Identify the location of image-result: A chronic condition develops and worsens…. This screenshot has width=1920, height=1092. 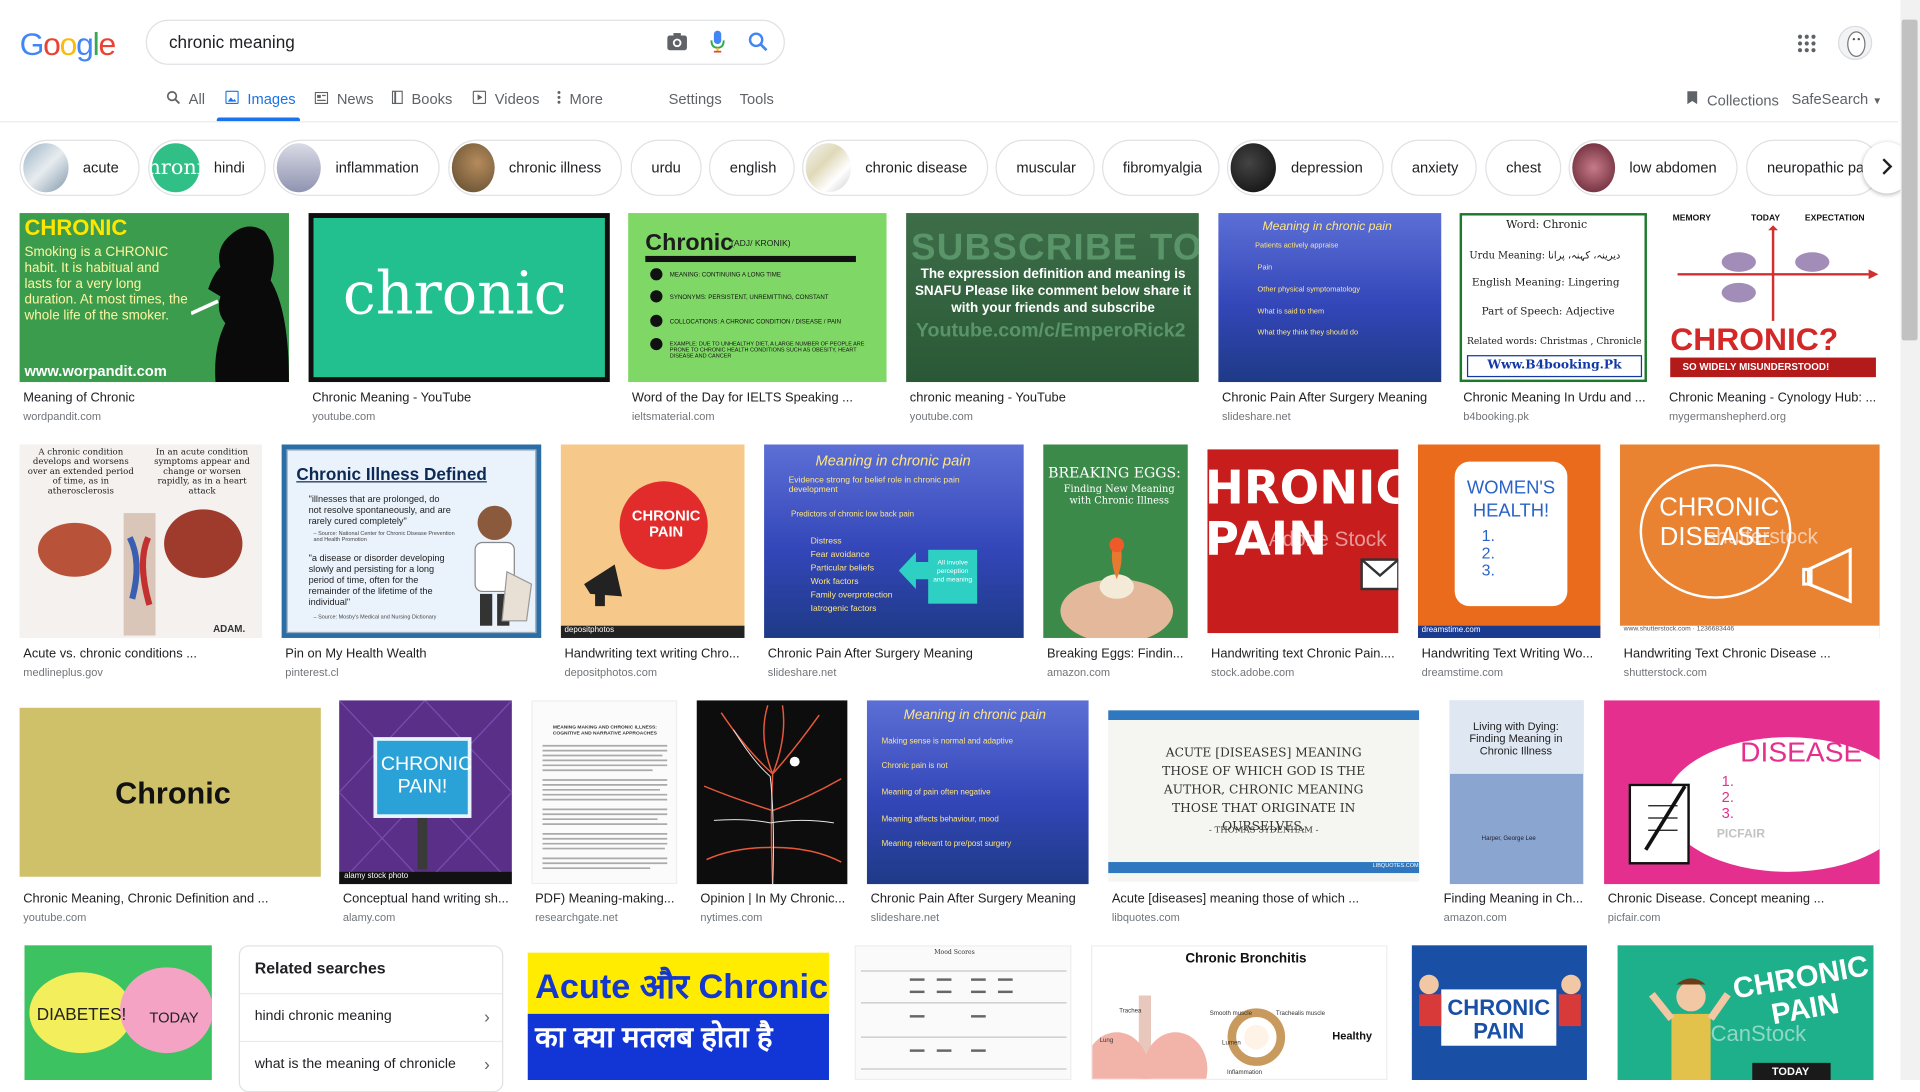
(141, 563).